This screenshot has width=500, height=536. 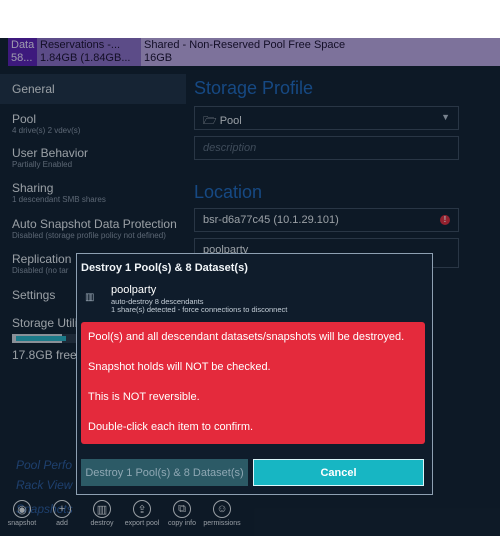 What do you see at coordinates (179, 367) in the screenshot?
I see `warning-text: Snapshot holds will NOT be checked.` at bounding box center [179, 367].